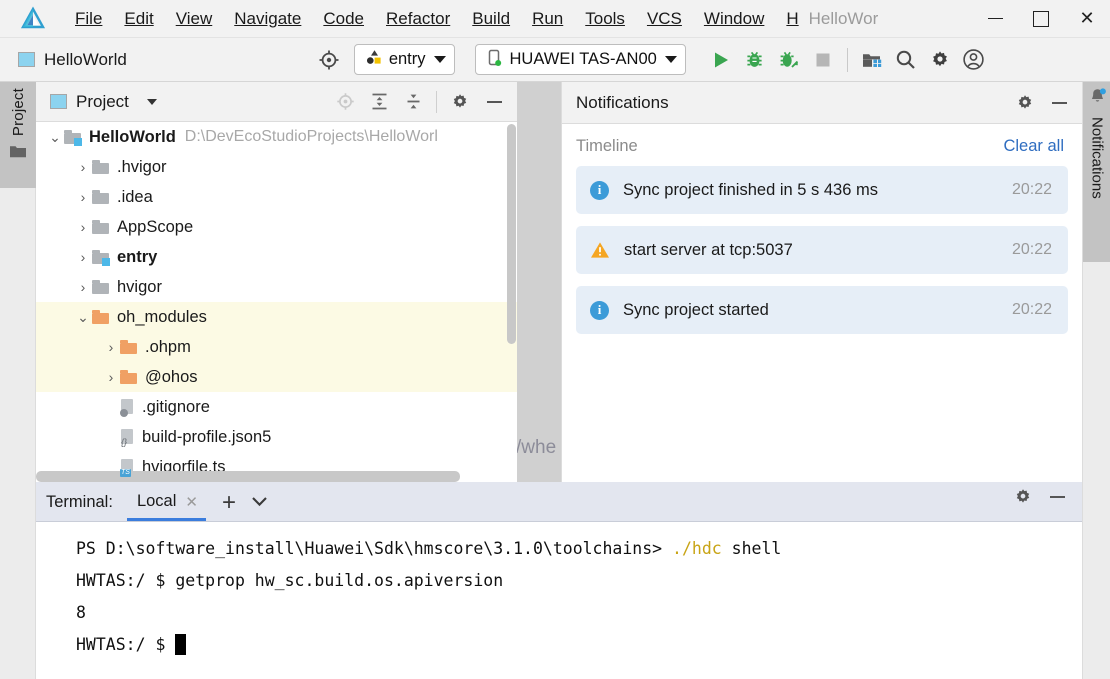 The width and height of the screenshot is (1110, 679). What do you see at coordinates (276, 287) in the screenshot?
I see `tree-row-hvigor: › hvigor` at bounding box center [276, 287].